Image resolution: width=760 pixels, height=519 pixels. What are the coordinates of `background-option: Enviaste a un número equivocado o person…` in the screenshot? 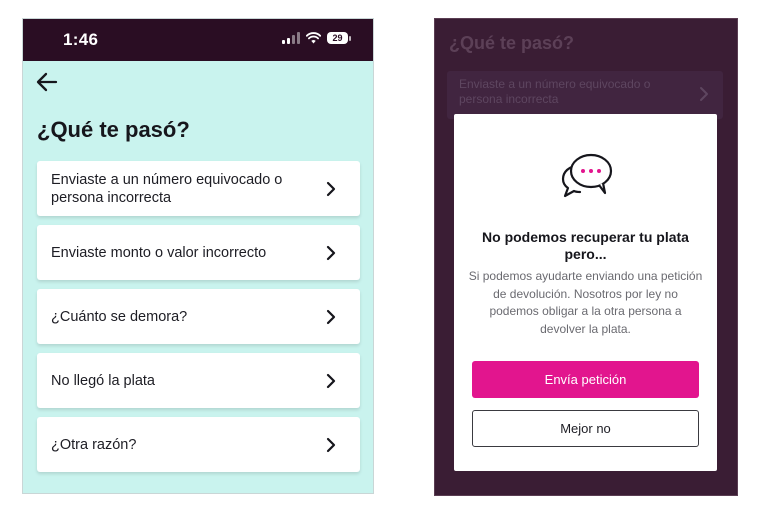 It's located at (585, 95).